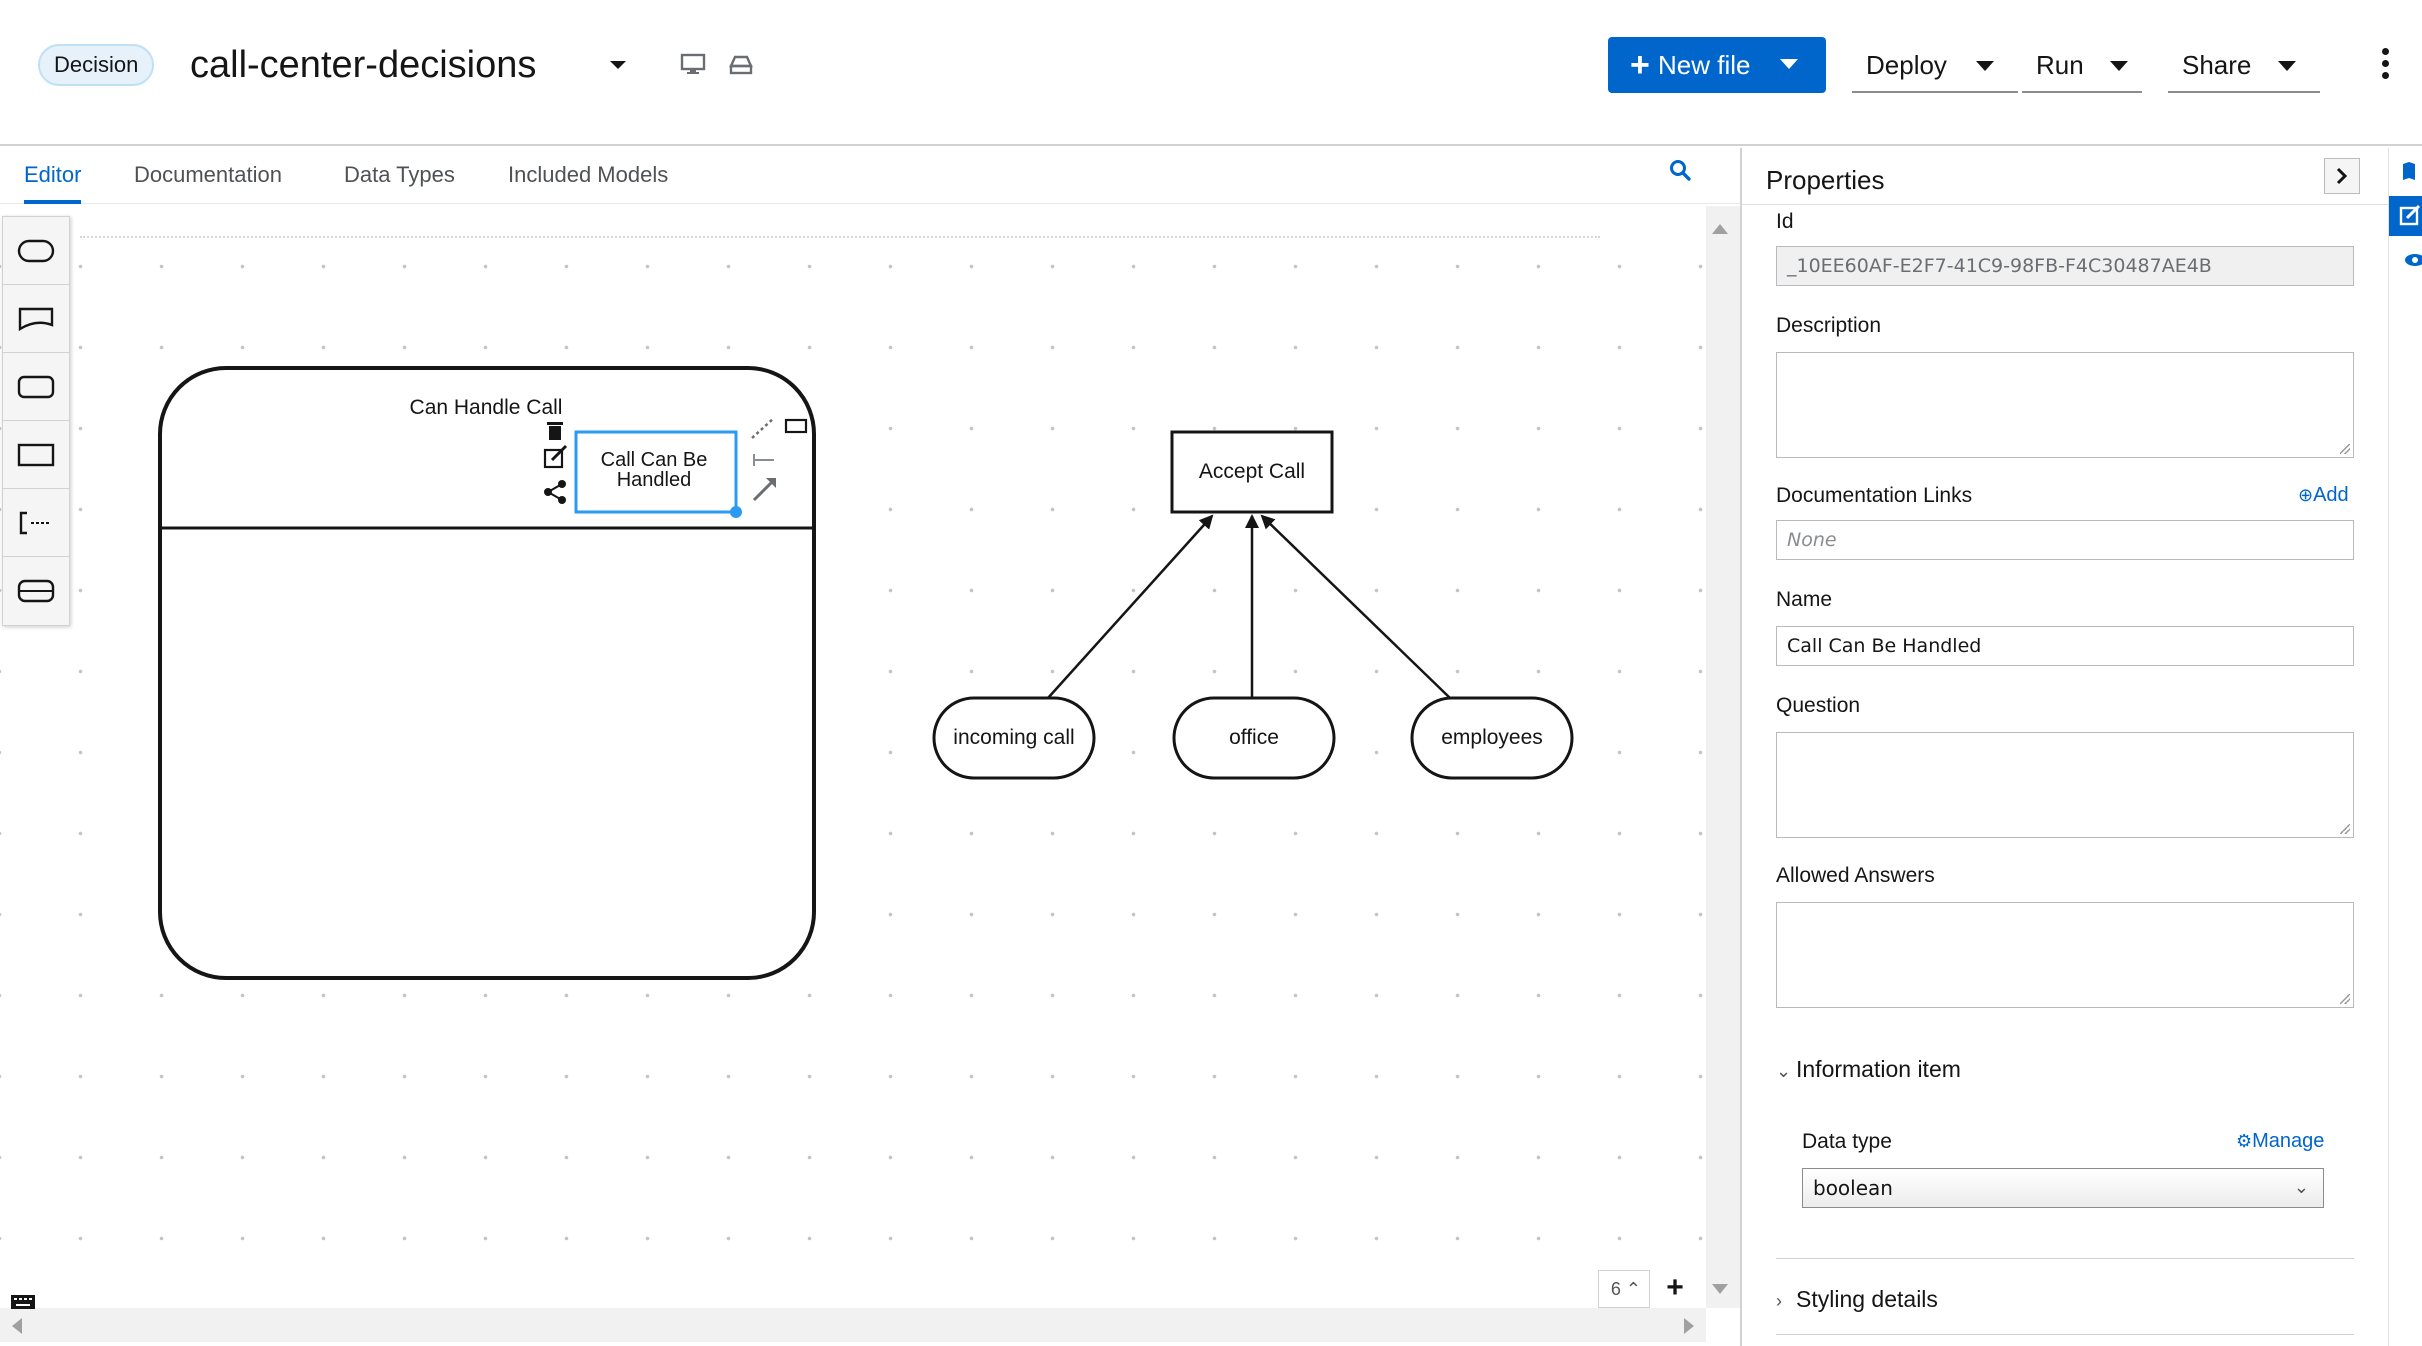  Describe the element at coordinates (1675, 1289) in the screenshot. I see `zoom-in-button: +` at that location.